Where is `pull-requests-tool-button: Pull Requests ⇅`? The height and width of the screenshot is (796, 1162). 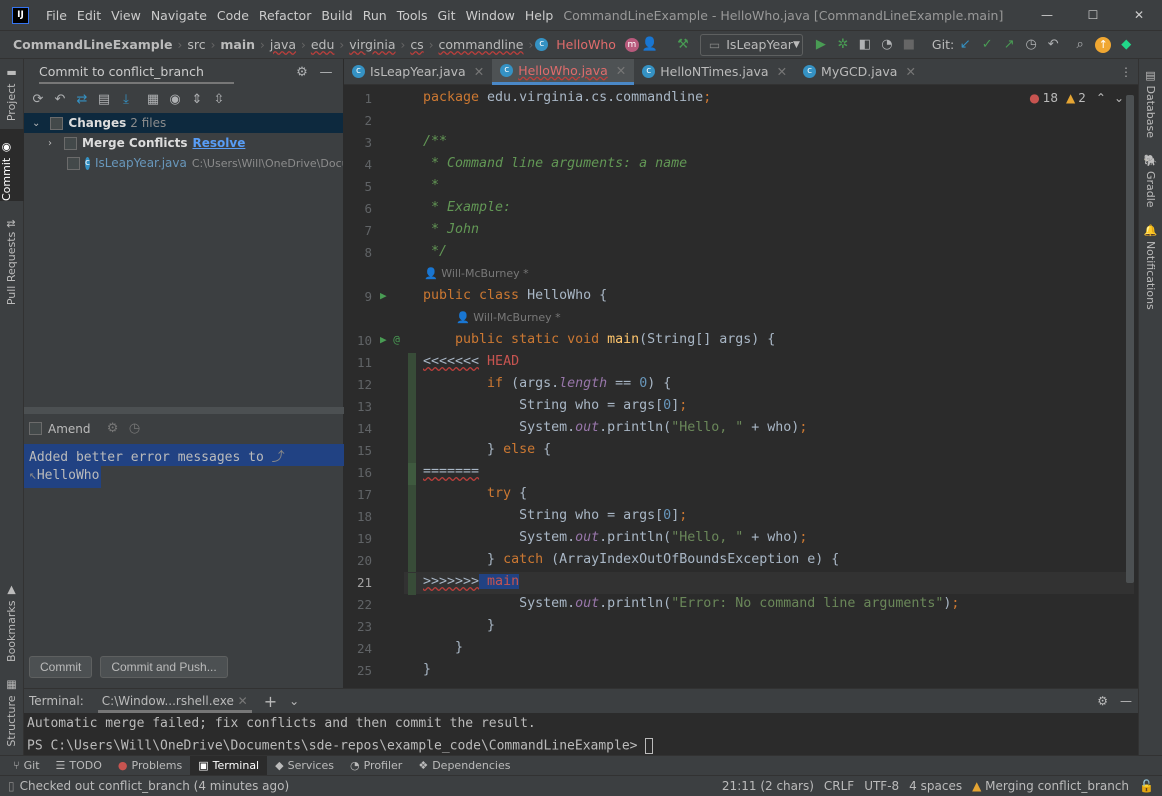
pull-requests-tool-button: Pull Requests ⇅ is located at coordinates (11, 262).